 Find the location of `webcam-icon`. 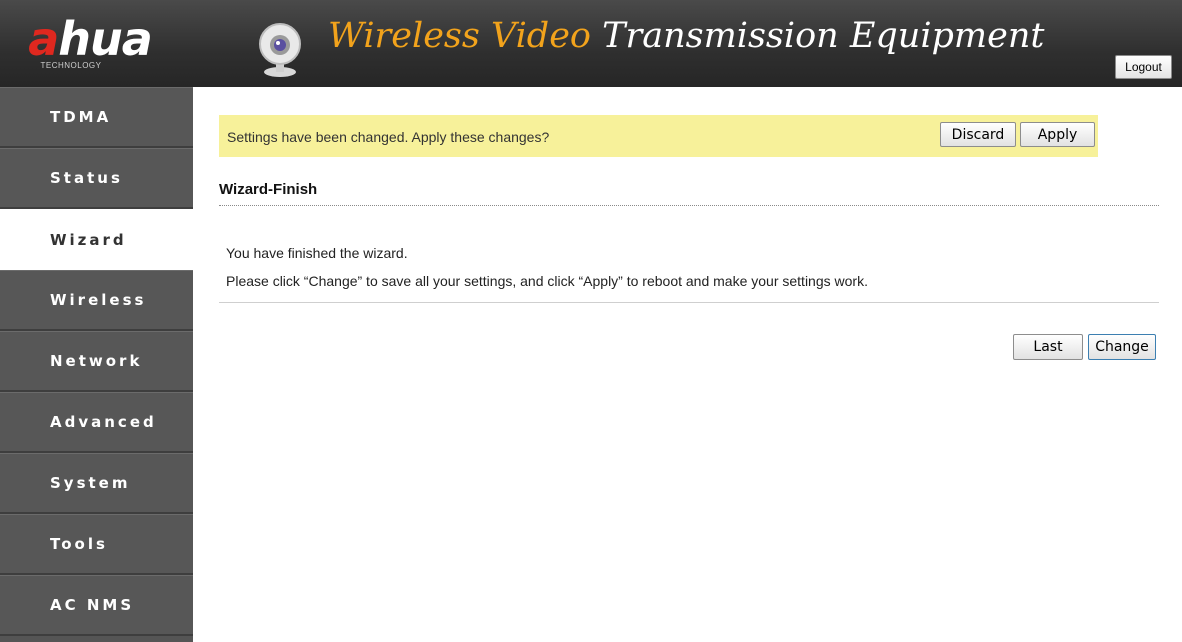

webcam-icon is located at coordinates (280, 50).